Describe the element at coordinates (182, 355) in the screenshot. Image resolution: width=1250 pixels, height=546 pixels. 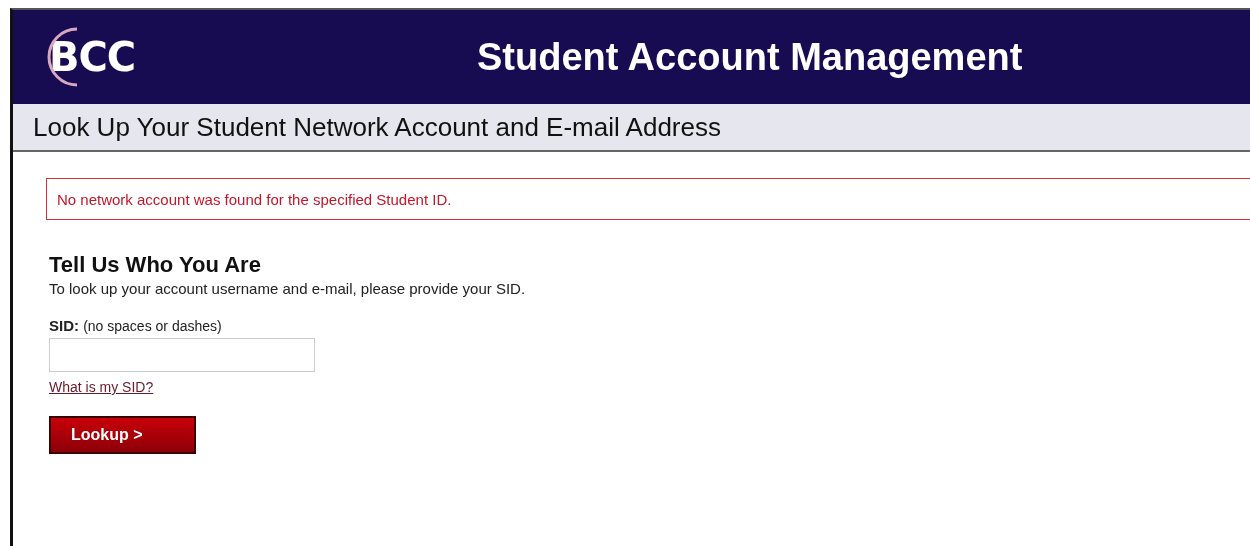
I see `sid-input-field` at that location.